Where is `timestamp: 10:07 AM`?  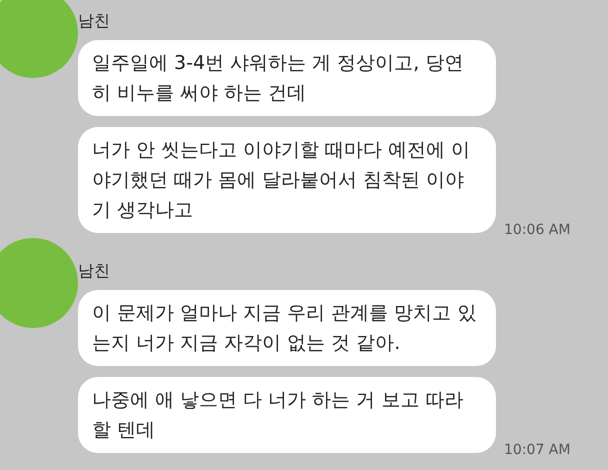
timestamp: 10:07 AM is located at coordinates (537, 450).